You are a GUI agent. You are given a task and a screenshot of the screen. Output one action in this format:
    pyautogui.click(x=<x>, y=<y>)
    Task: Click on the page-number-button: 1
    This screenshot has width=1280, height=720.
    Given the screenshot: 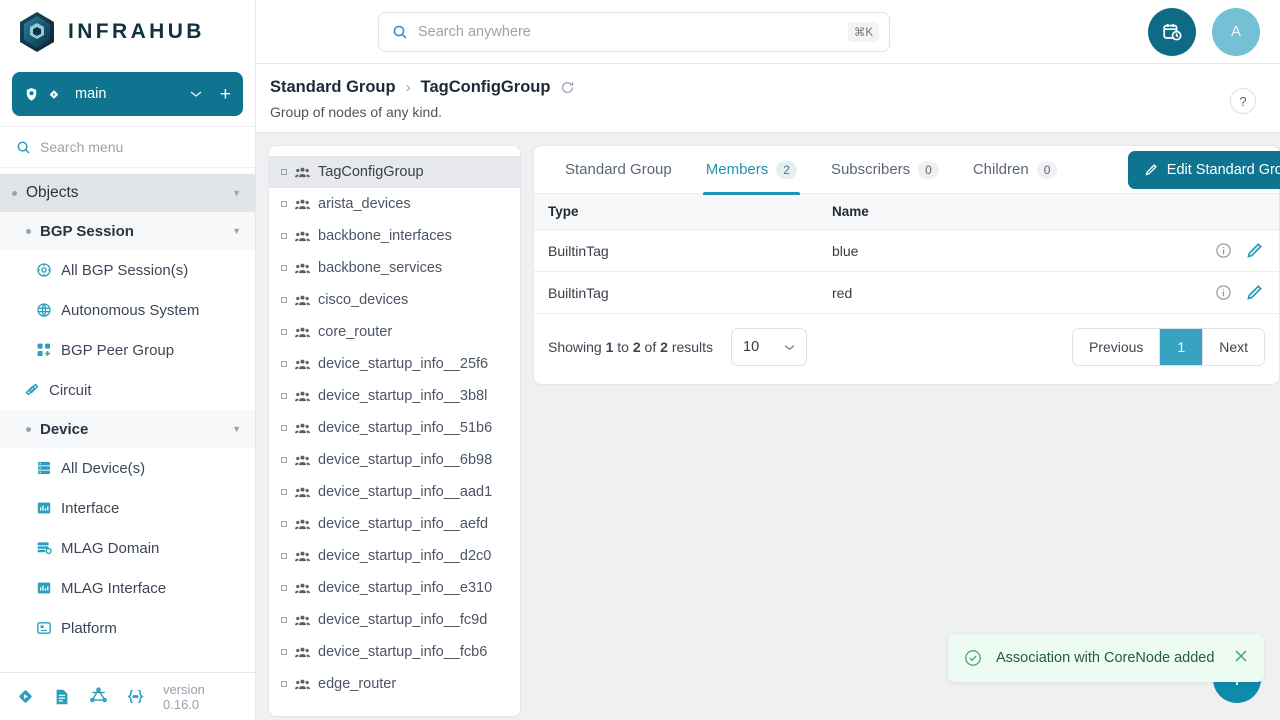 What is the action you would take?
    pyautogui.click(x=1182, y=347)
    